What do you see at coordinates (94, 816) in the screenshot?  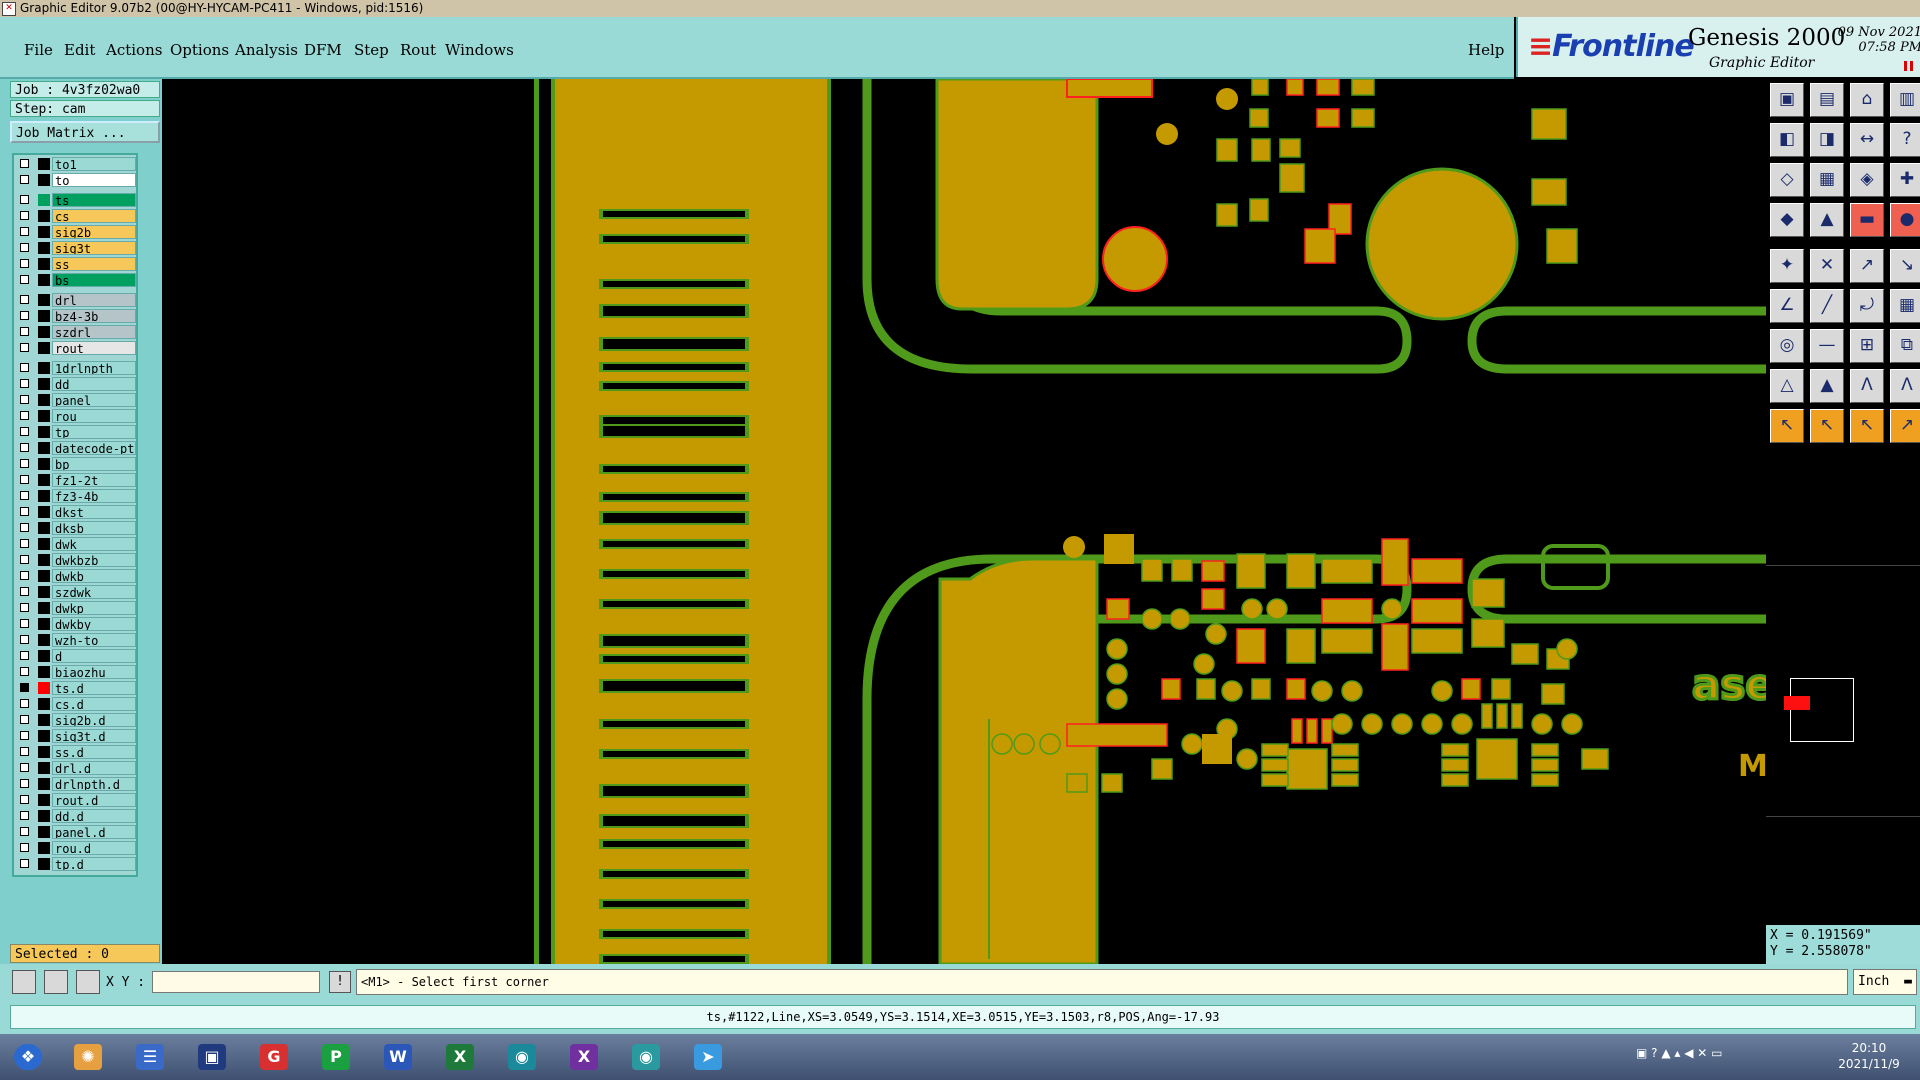 I see `layer-name: dd.d` at bounding box center [94, 816].